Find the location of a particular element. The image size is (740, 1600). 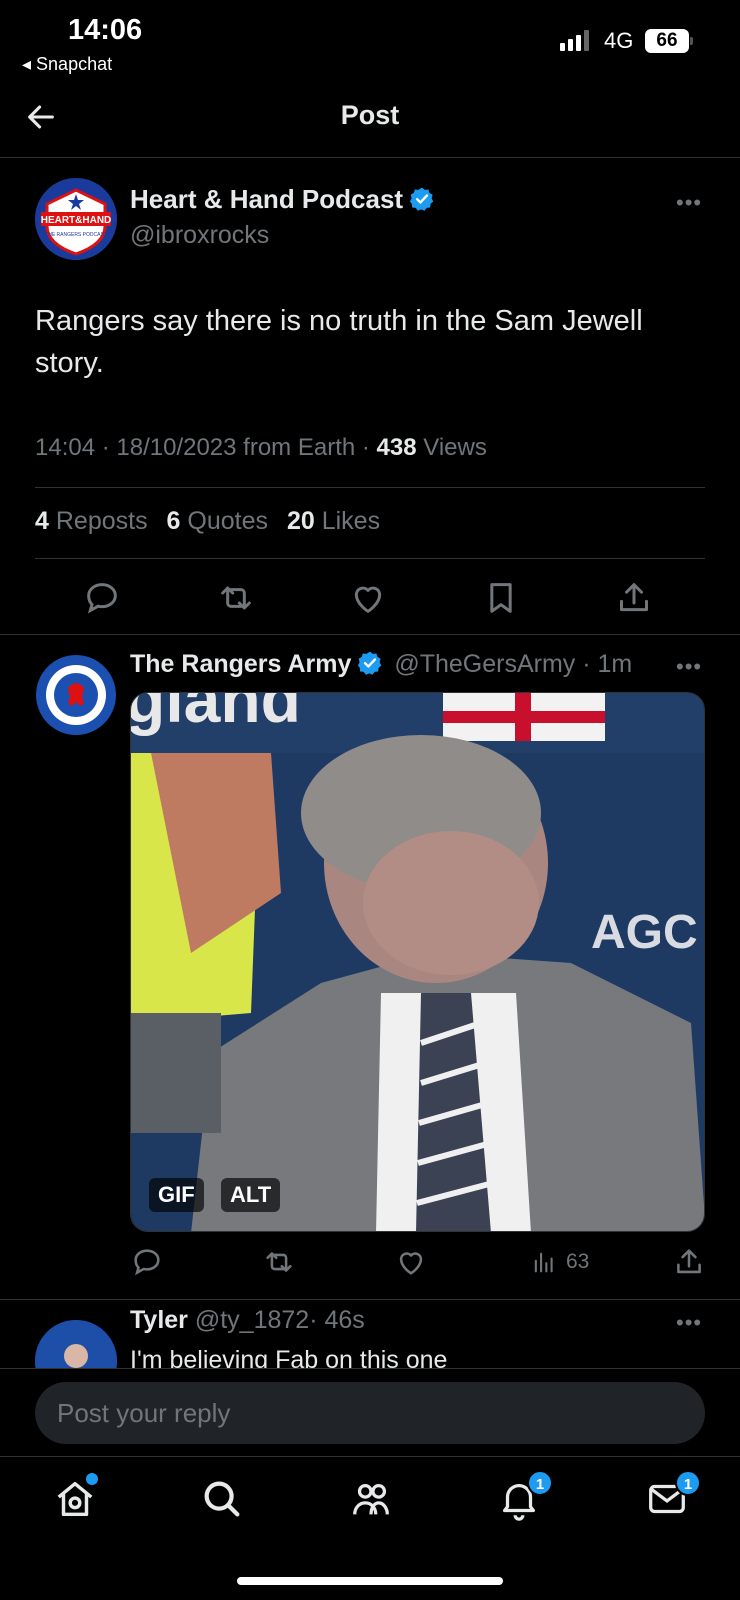

reply2-more-options-icon: ••• is located at coordinates (689, 1323).